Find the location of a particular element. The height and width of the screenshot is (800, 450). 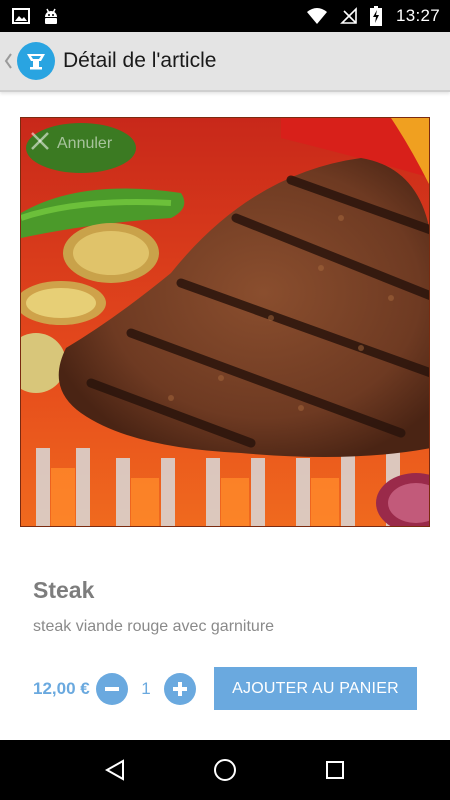

recents-square-icon is located at coordinates (335, 770).